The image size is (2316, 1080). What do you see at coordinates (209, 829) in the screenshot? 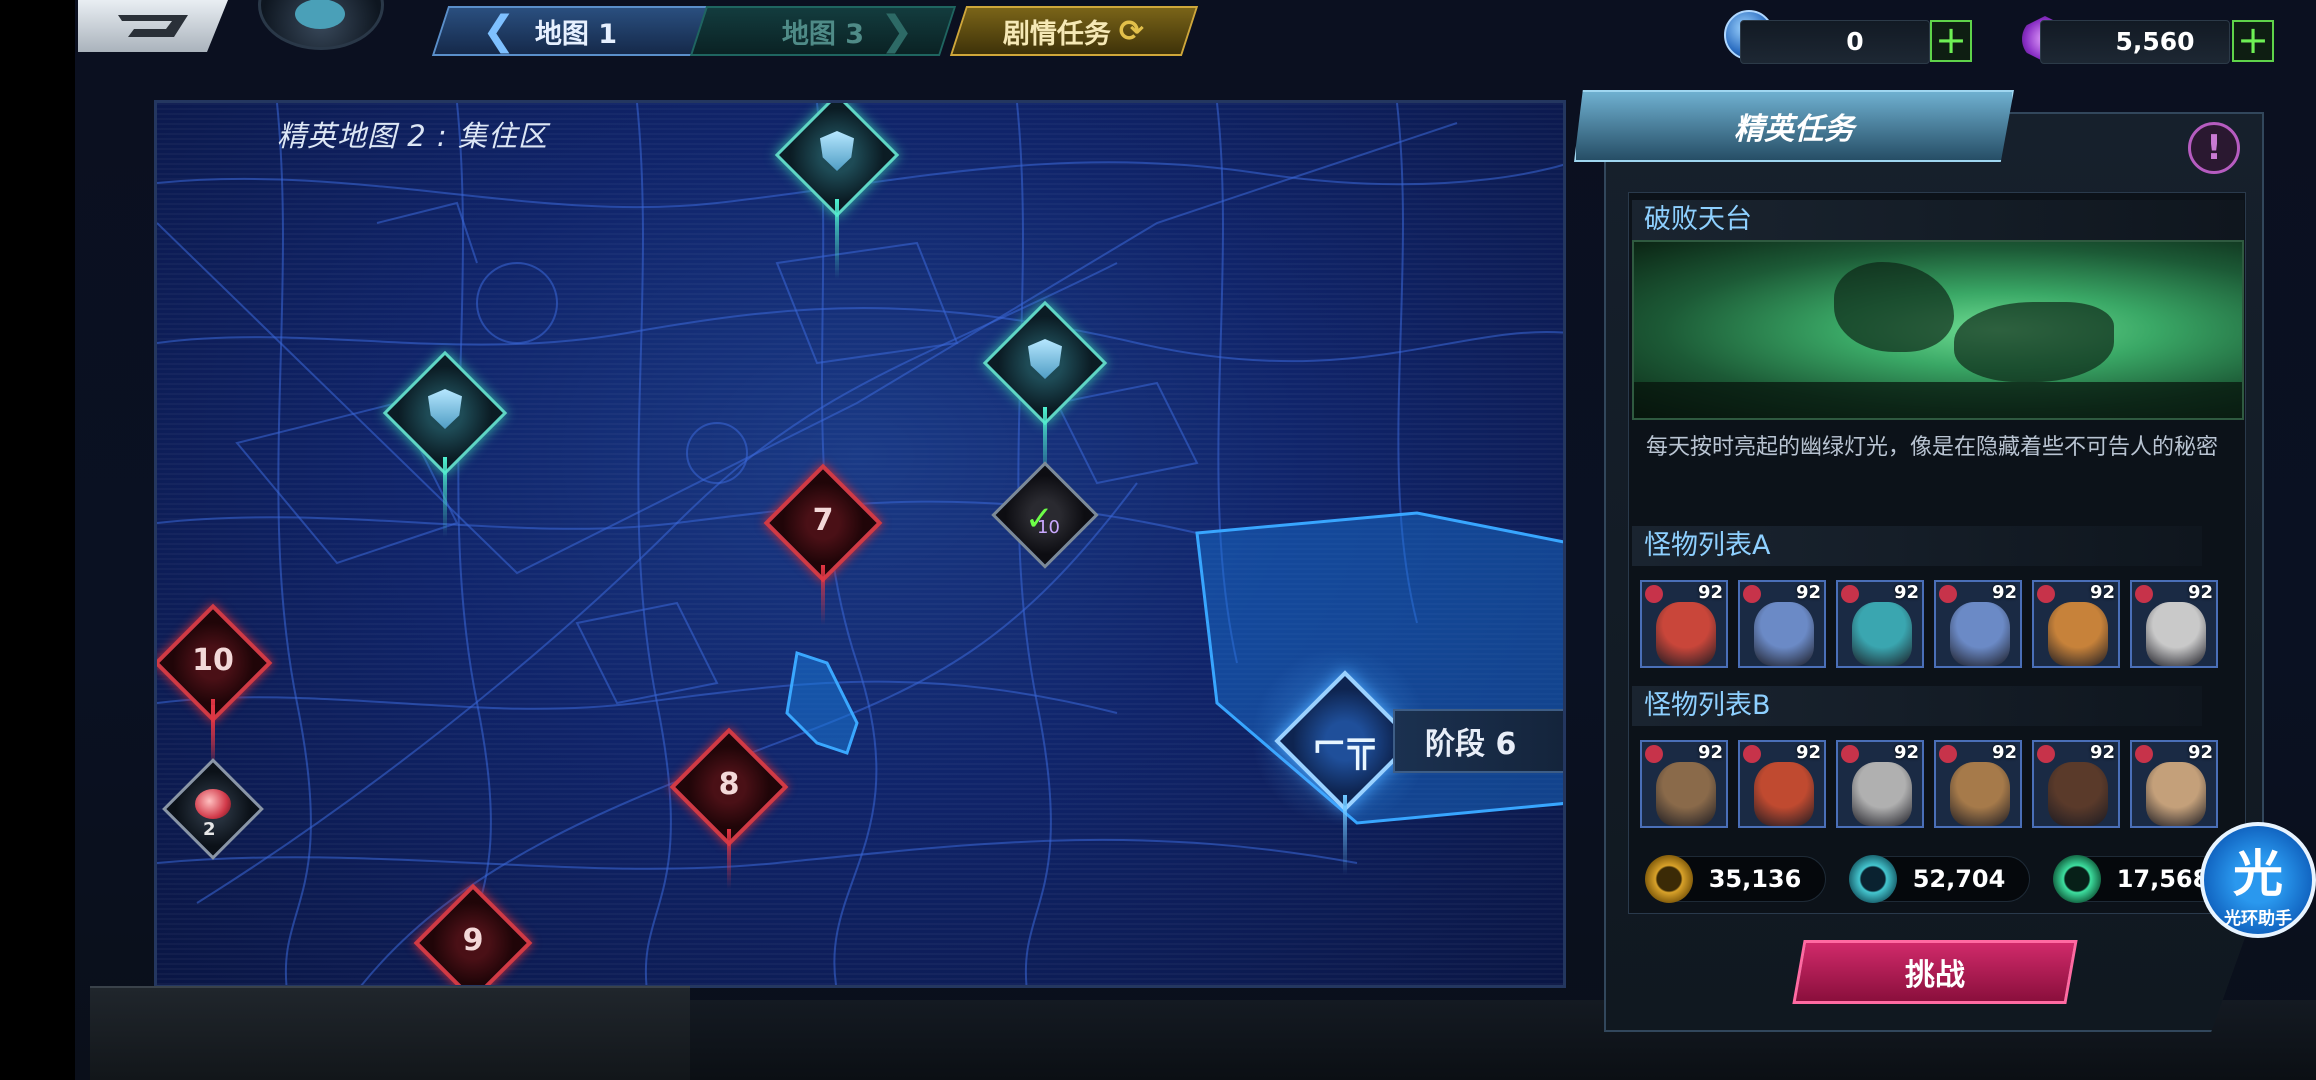
I see `reward-item-count: 2` at bounding box center [209, 829].